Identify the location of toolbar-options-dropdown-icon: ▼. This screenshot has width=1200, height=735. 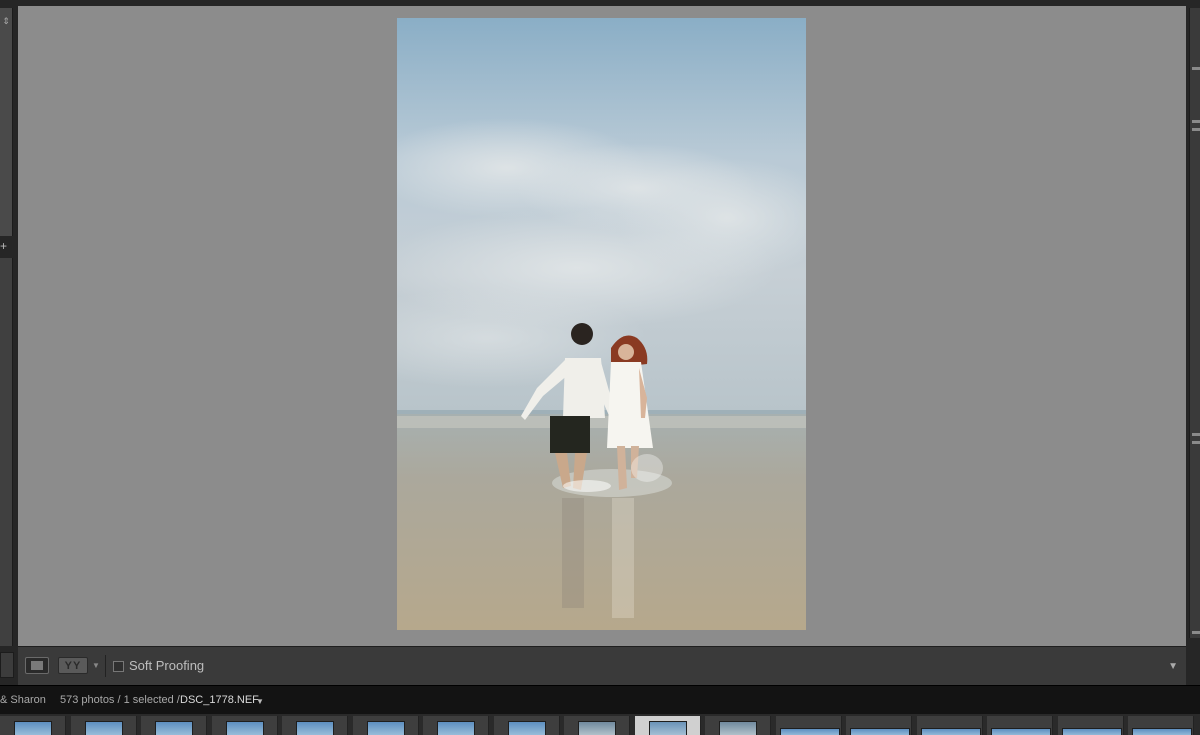
(1173, 666).